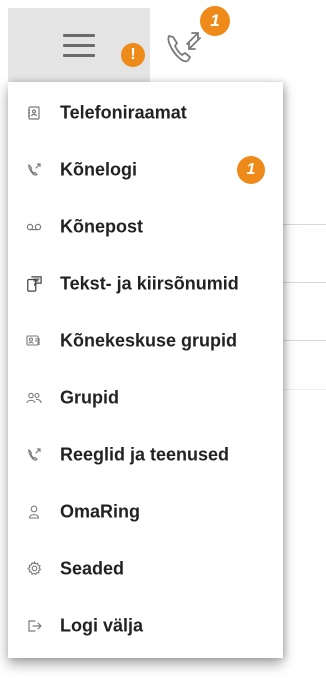 This screenshot has width=326, height=693. Describe the element at coordinates (34, 341) in the screenshot. I see `call-center-groups-icon` at that location.